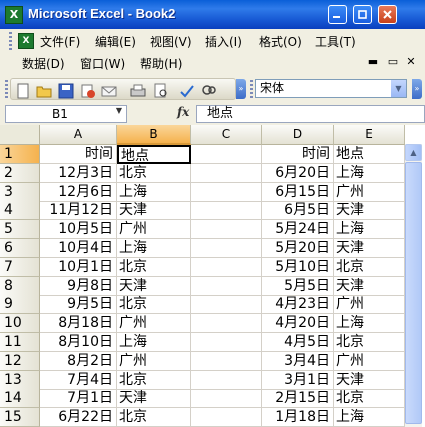  I want to click on row-header-11: 11, so click(20, 342).